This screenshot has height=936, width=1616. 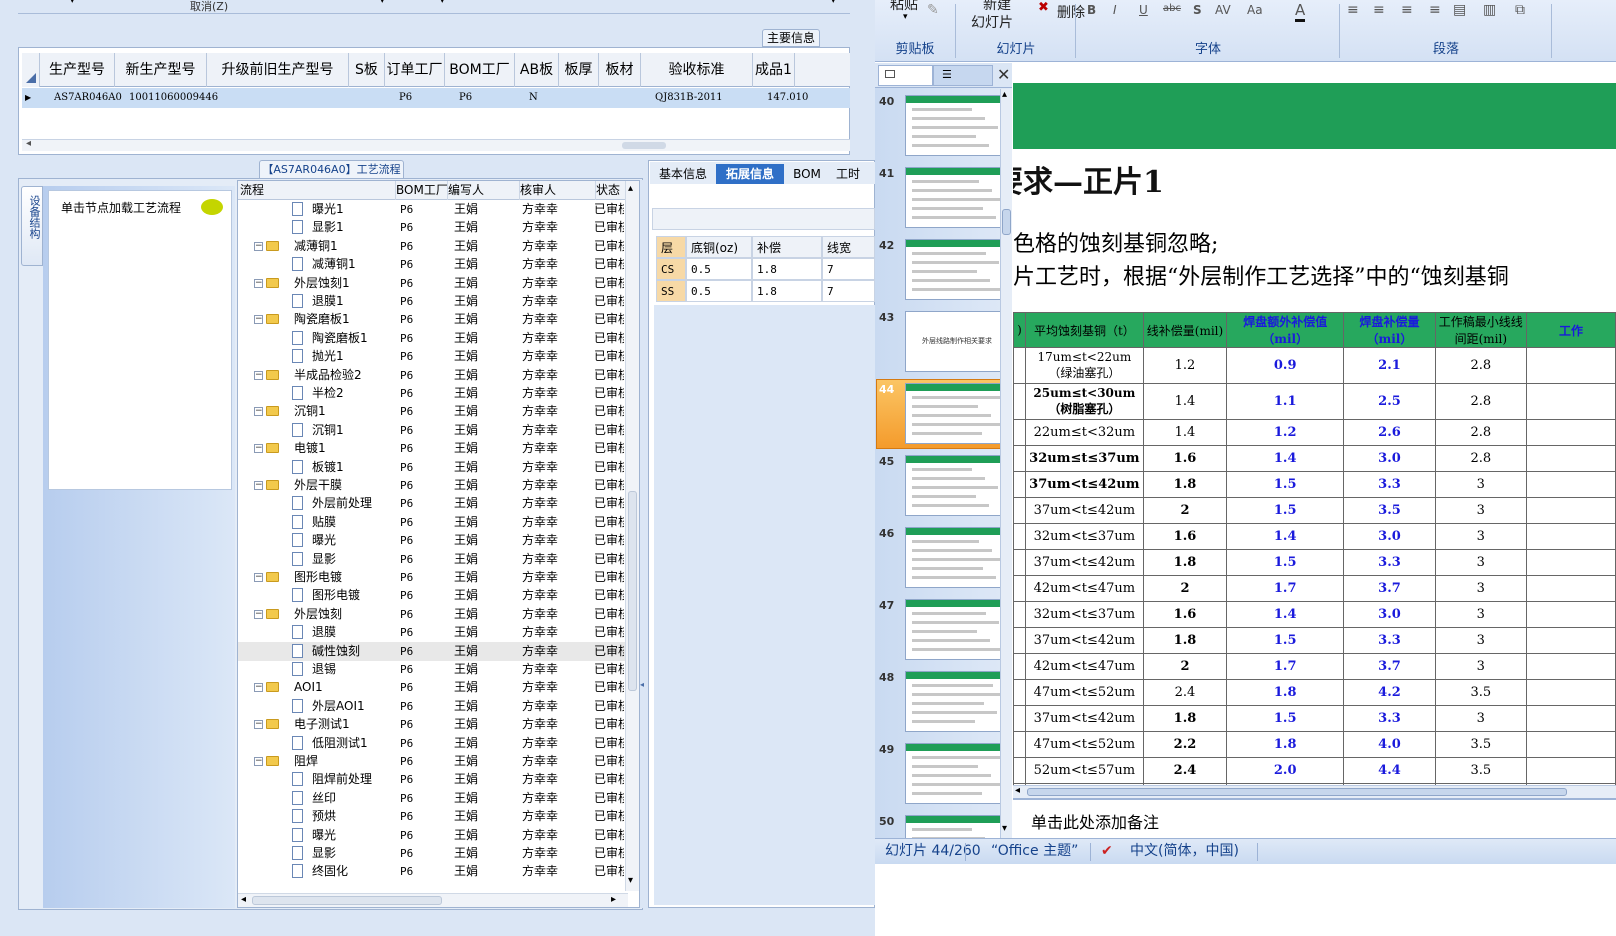 I want to click on tree-row: − 减薄铜1 P6 王娟 方幸幸 已审核, so click(x=438, y=246).